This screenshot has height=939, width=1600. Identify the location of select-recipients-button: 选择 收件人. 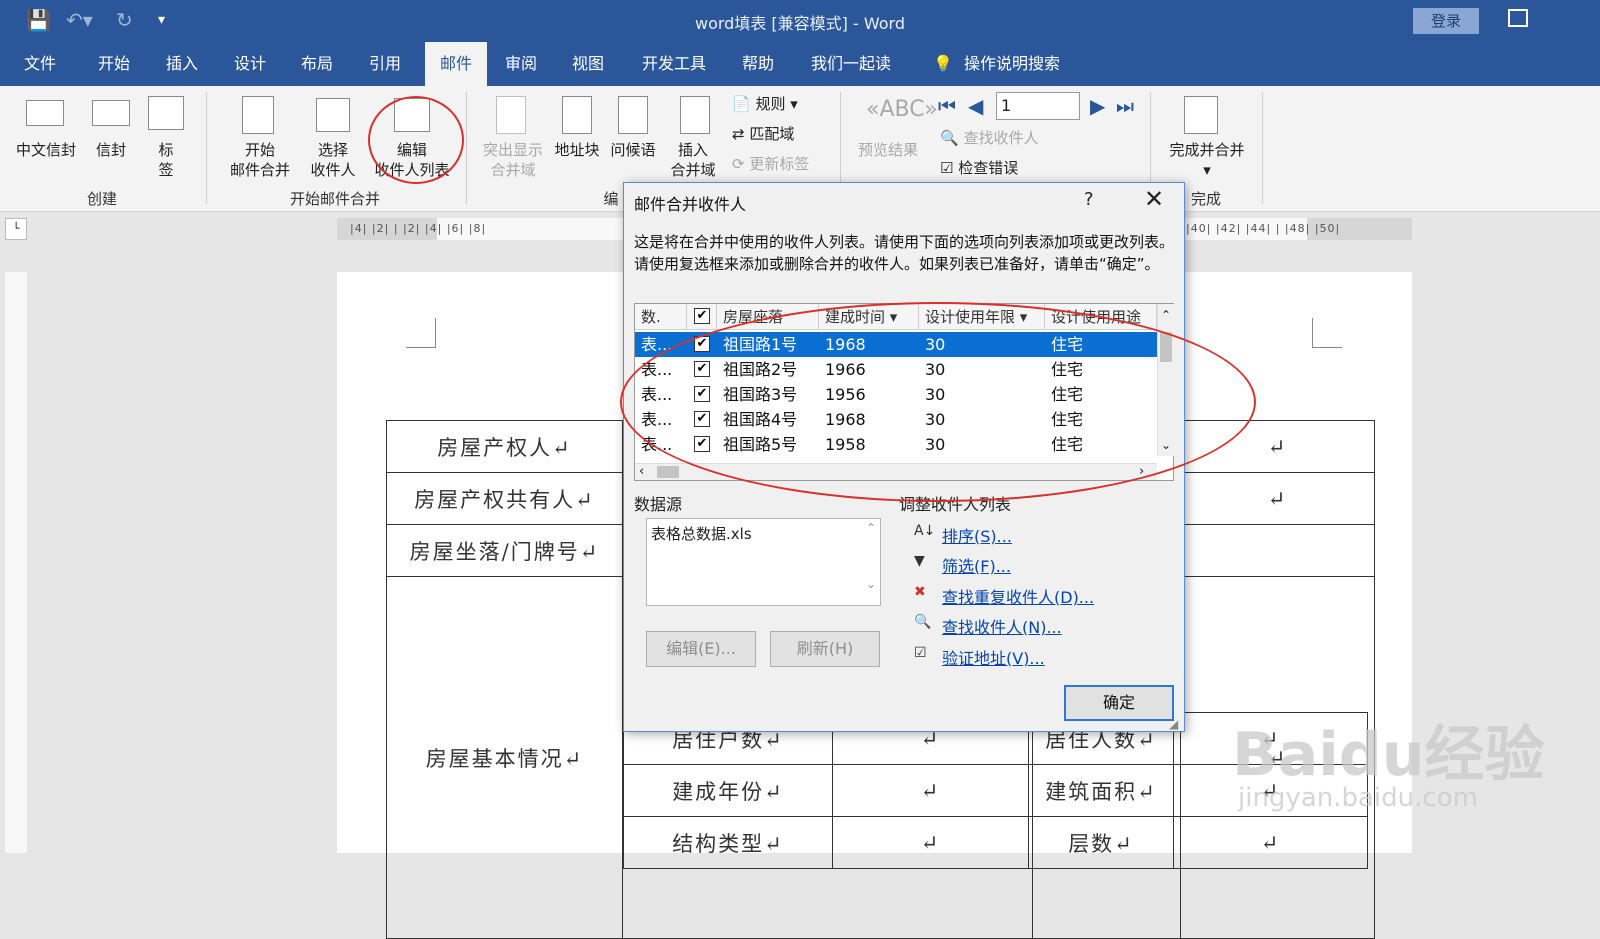
(333, 160).